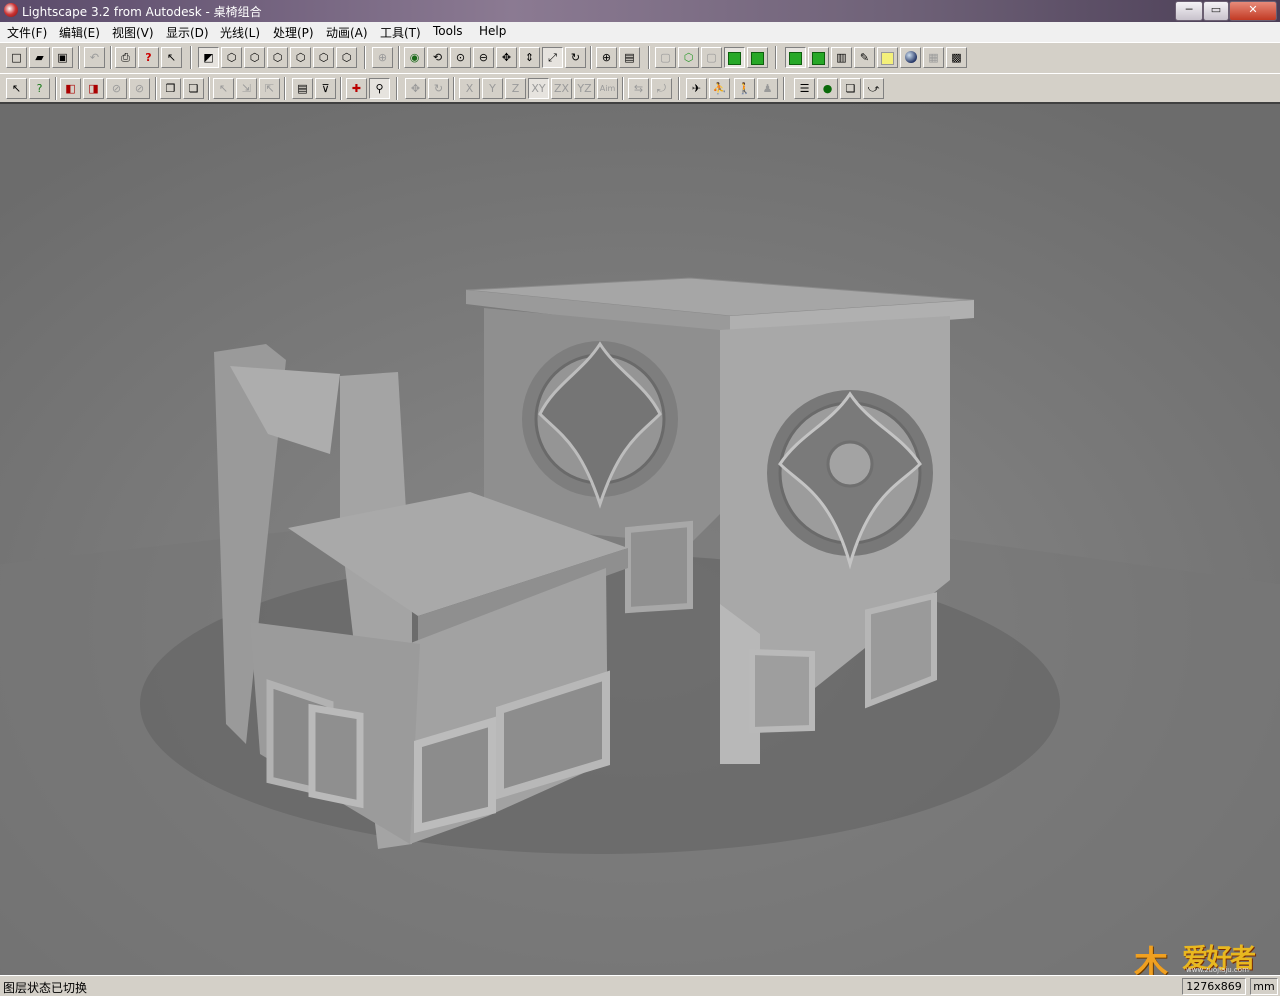  Describe the element at coordinates (469, 88) in the screenshot. I see `axis-x-button: X` at that location.